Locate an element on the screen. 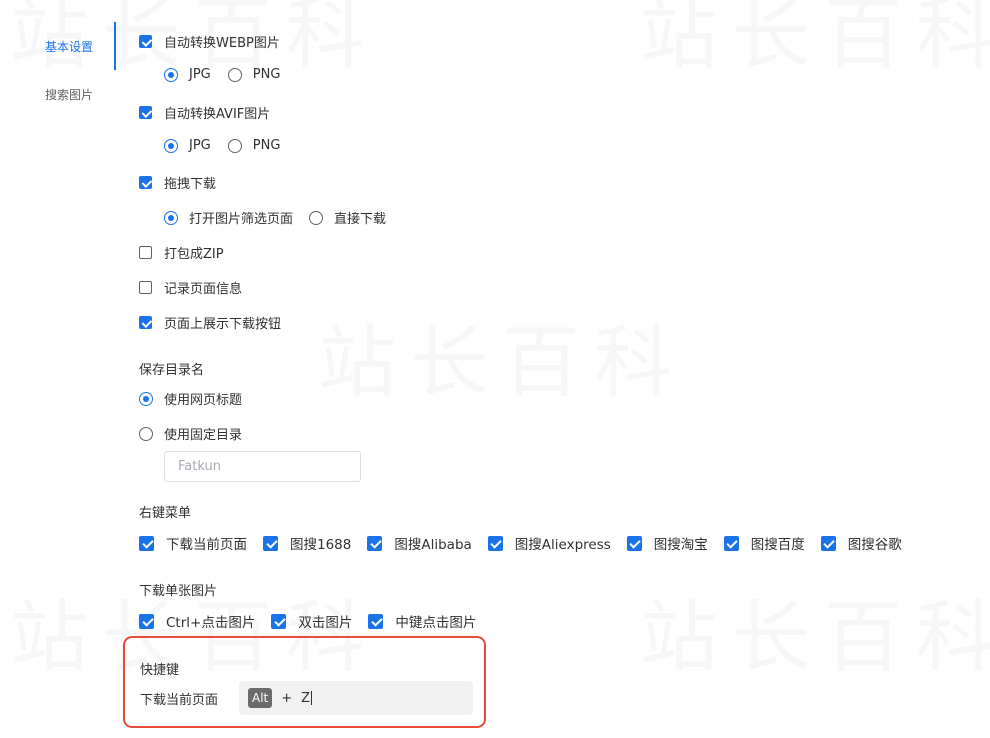 This screenshot has height=738, width=990. show-download-button-label: 页面上展示下载按钮 is located at coordinates (223, 324).